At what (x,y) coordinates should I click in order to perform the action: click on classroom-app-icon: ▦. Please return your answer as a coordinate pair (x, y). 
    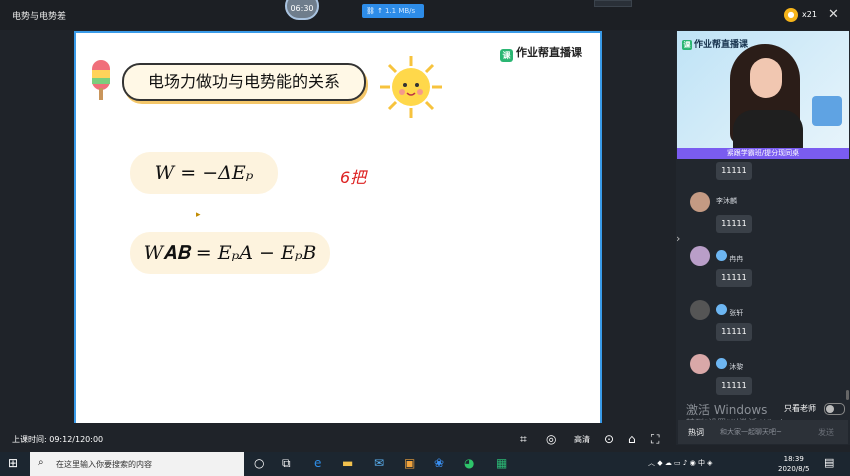
    Looking at the image, I should click on (501, 463).